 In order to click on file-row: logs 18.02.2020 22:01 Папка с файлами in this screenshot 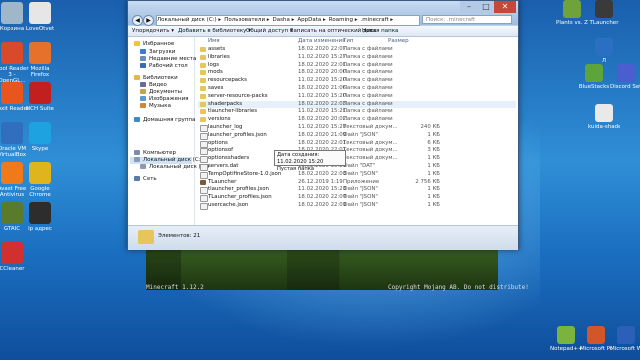, I will do `click(357, 66)`.